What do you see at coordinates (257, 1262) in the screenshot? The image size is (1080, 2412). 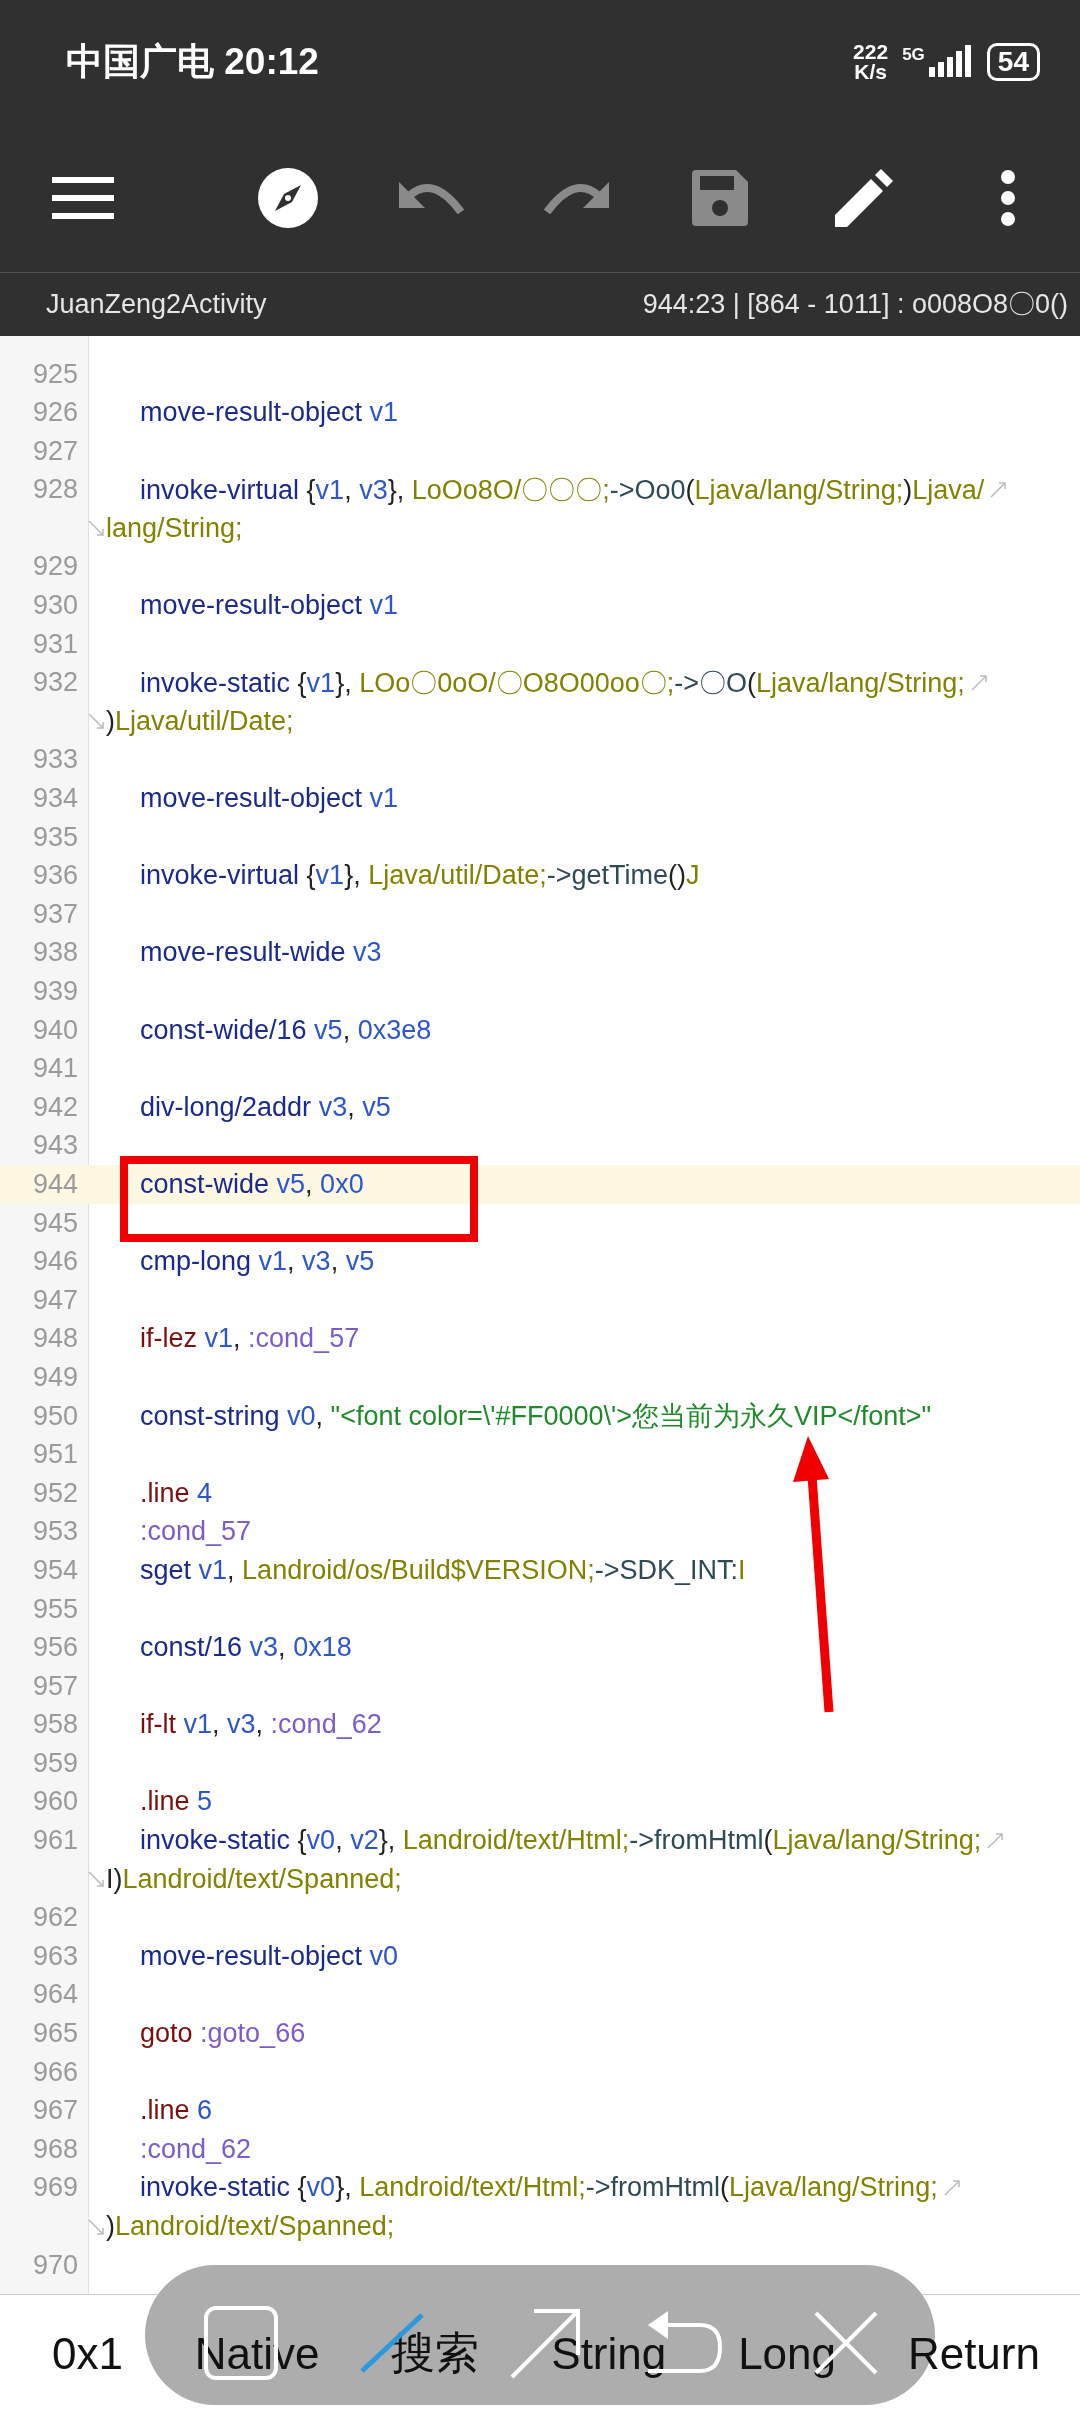 I see `code-line: cmp-long v1, v3, v5` at bounding box center [257, 1262].